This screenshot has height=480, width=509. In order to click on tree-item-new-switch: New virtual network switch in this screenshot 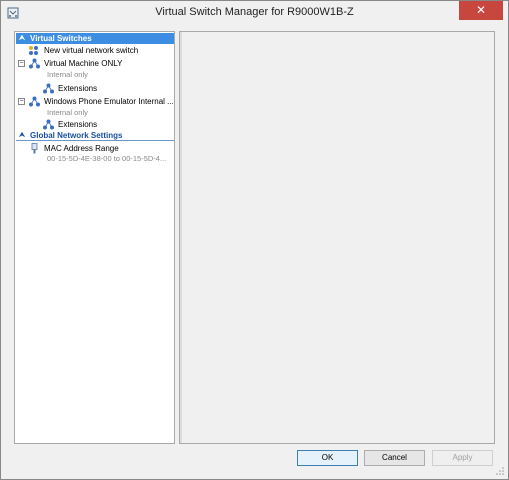, I will do `click(94, 50)`.